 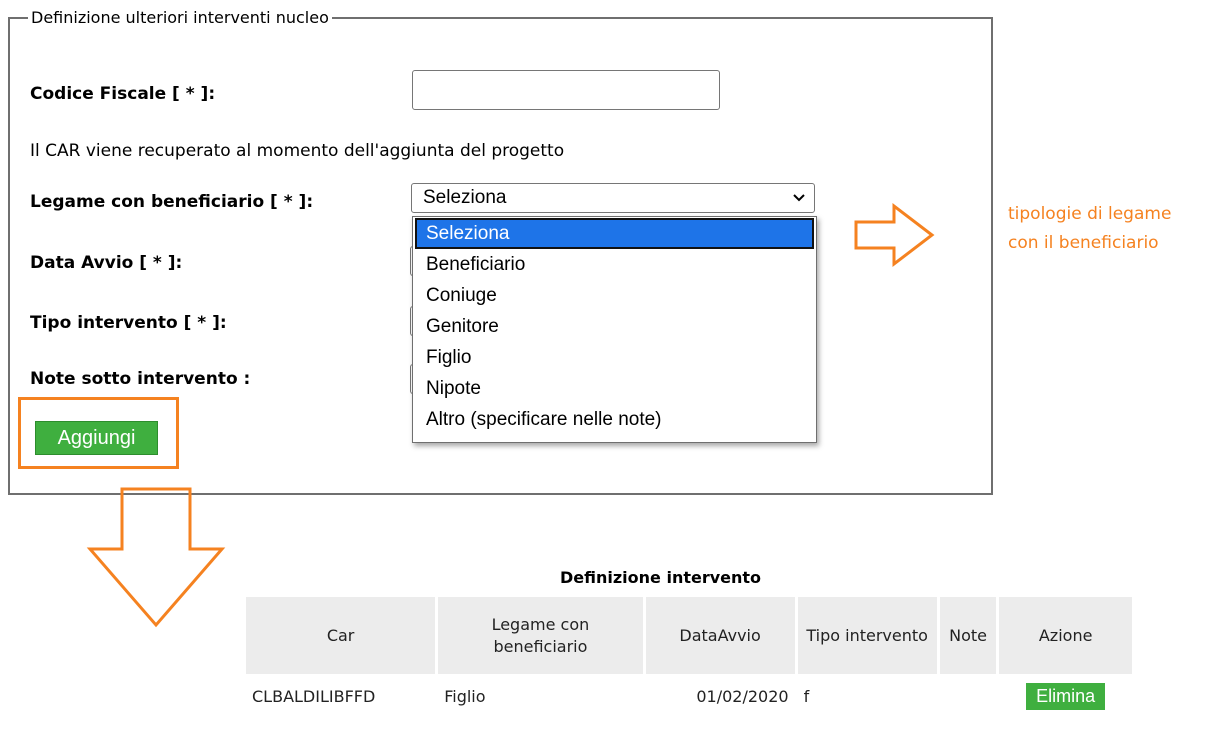 I want to click on fieldset-legend: Definizione ulteriori interventi nucleo, so click(x=180, y=18).